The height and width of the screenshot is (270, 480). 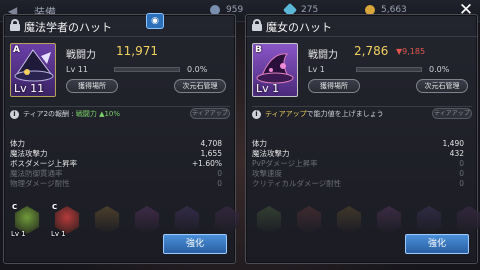 What do you see at coordinates (119, 26) in the screenshot?
I see `item-header: 魔法学者のハット` at bounding box center [119, 26].